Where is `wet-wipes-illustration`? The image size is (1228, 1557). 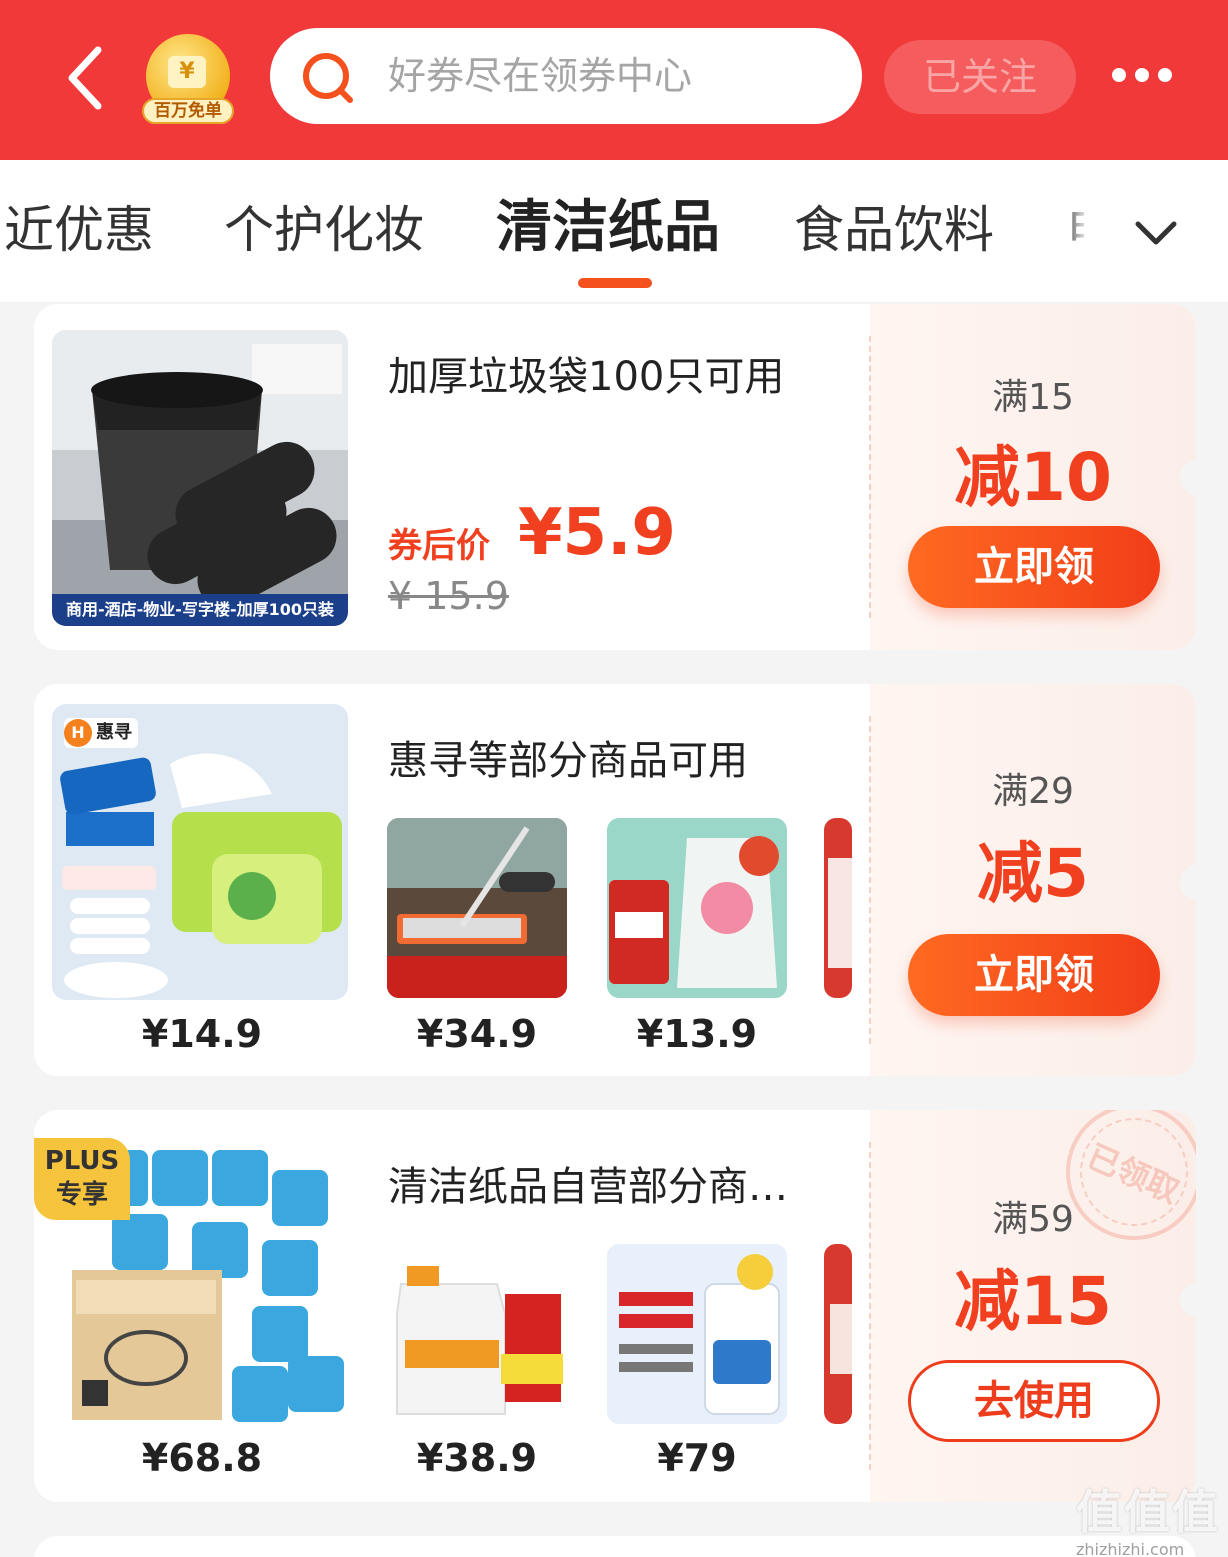 wet-wipes-illustration is located at coordinates (200, 852).